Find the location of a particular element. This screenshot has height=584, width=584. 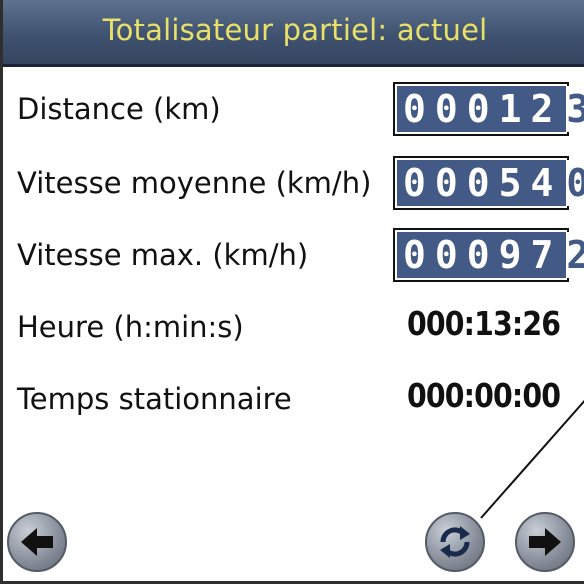

arrow-left-icon is located at coordinates (37, 542).